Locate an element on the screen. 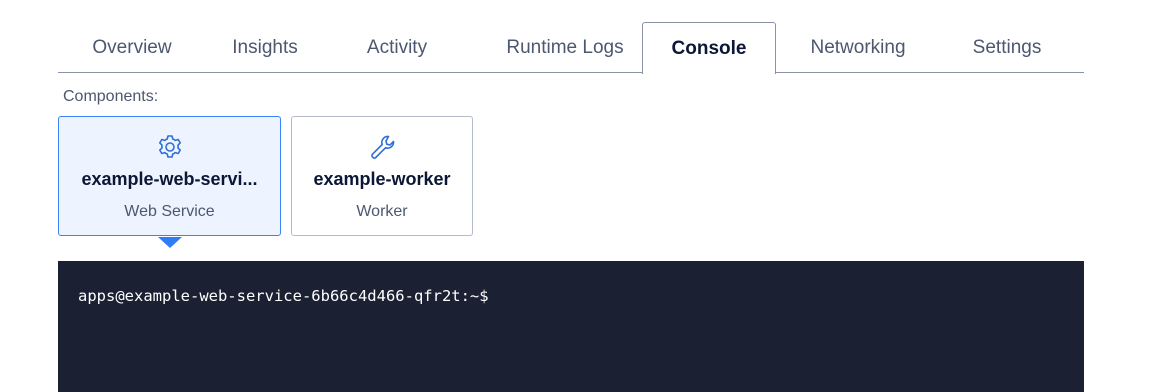  component-card-worker: example-worker Worker is located at coordinates (382, 176).